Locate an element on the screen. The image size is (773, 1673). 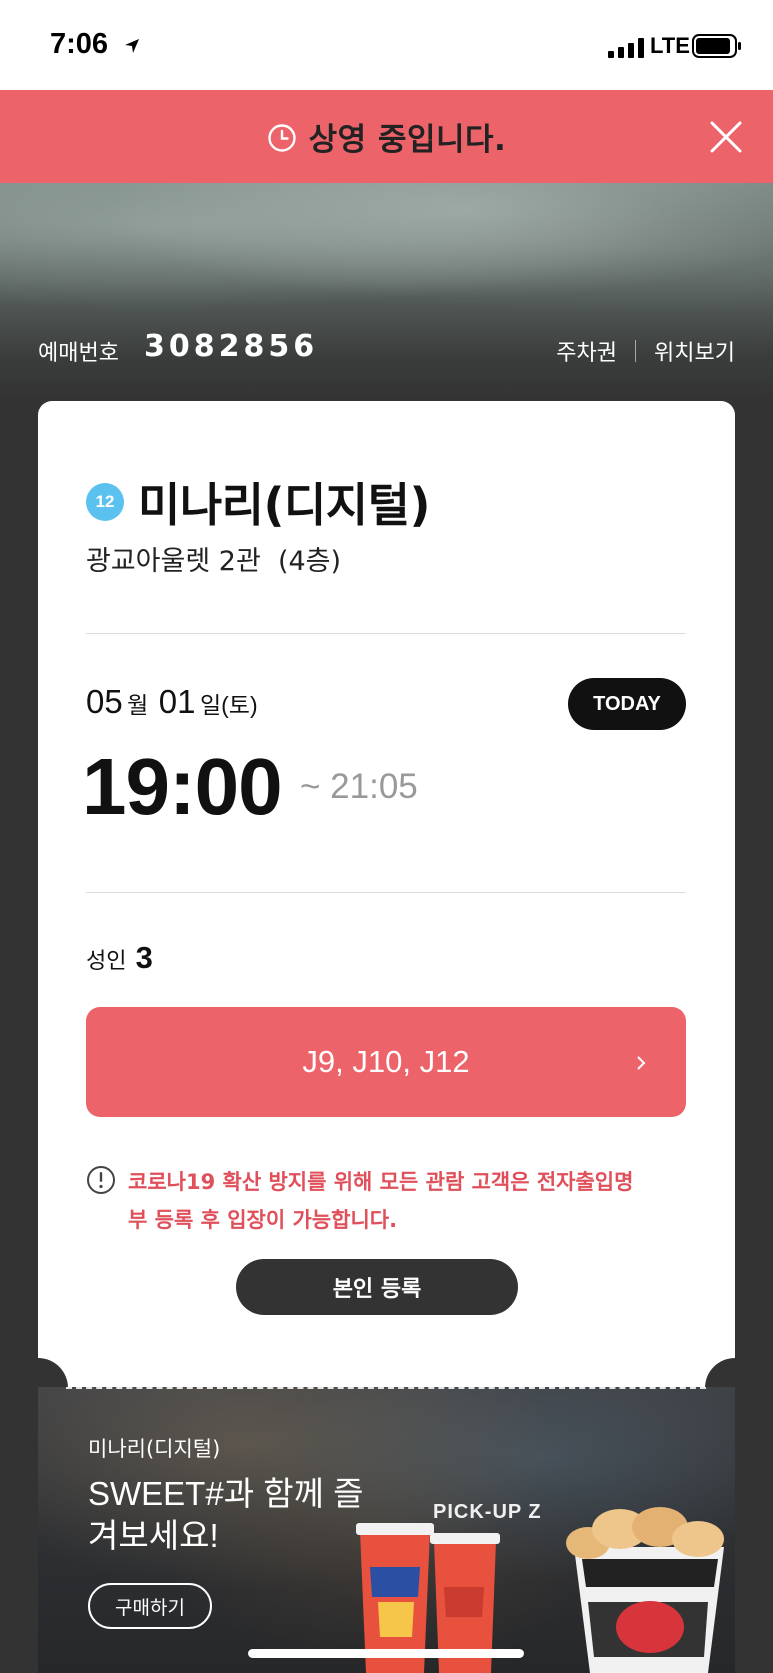
movie-title: 미나리(디지털) is located at coordinates (284, 505).